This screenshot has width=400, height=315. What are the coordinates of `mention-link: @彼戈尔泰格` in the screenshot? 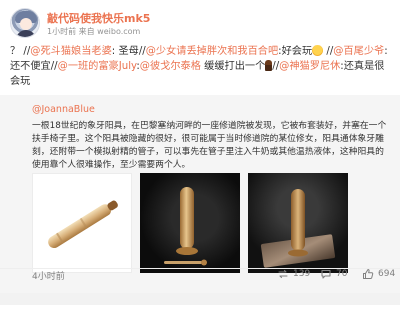 It's located at (170, 66).